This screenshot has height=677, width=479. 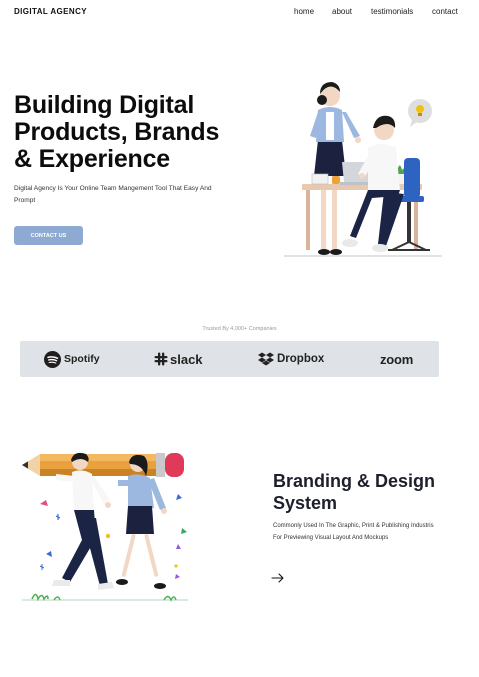 What do you see at coordinates (239, 329) in the screenshot?
I see `trusted-by-label: Trusted By 4,000+ Companies` at bounding box center [239, 329].